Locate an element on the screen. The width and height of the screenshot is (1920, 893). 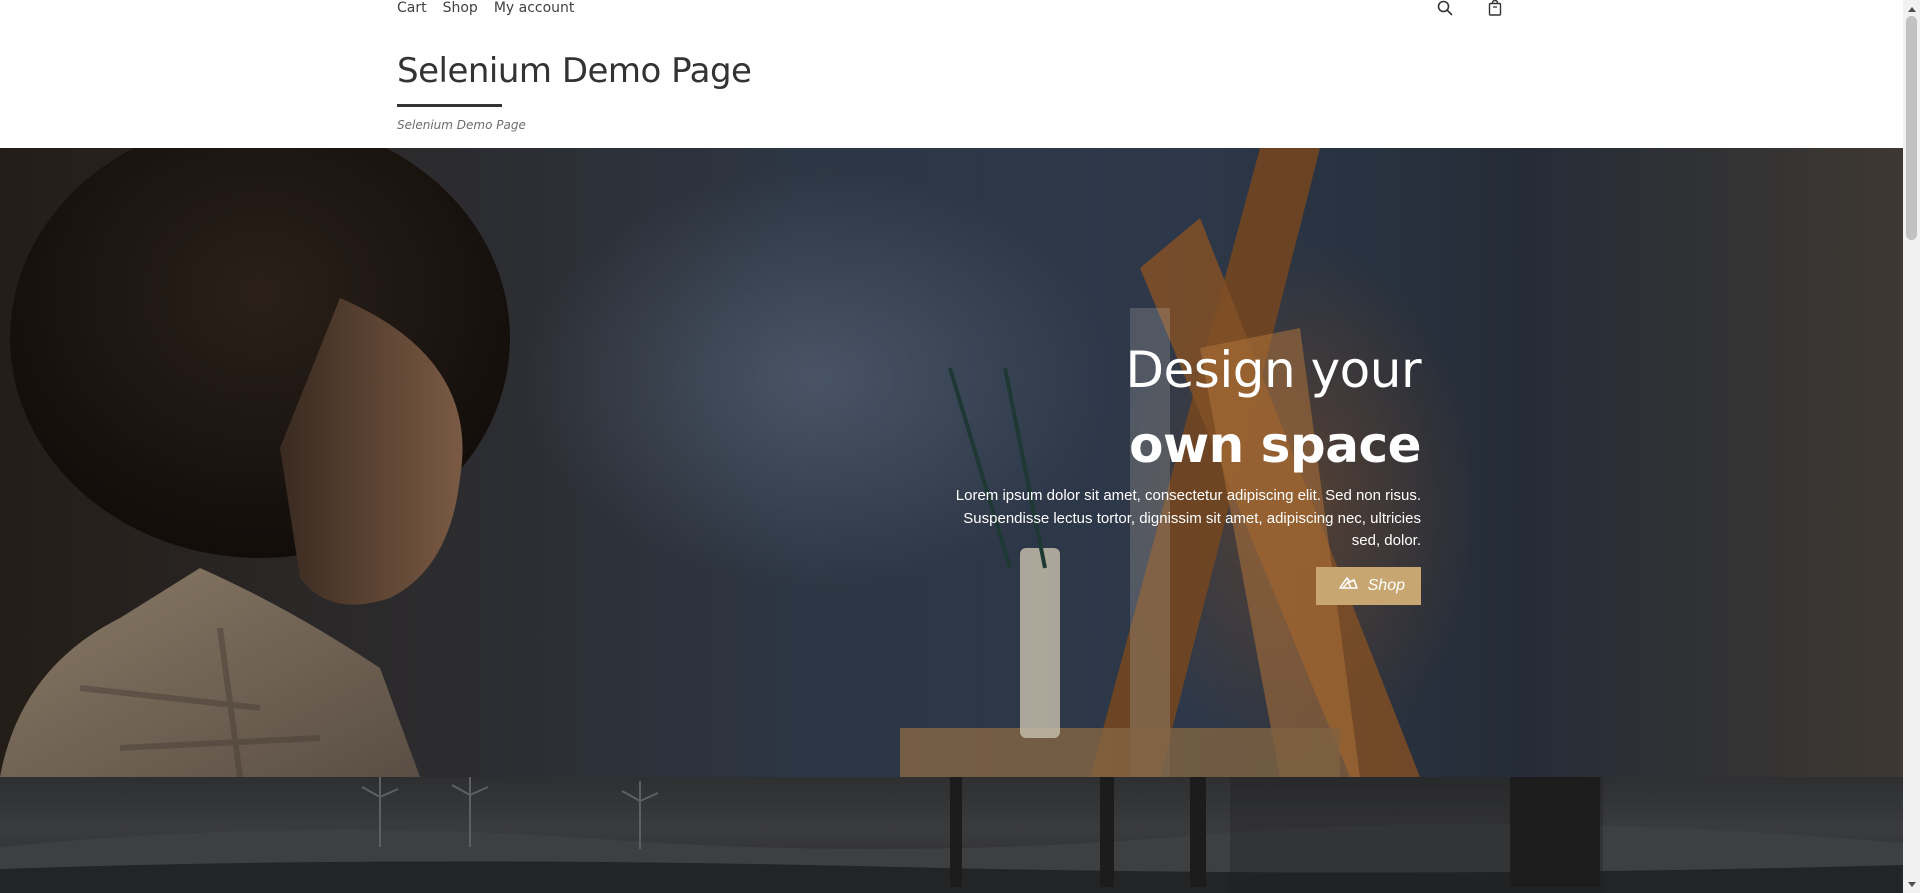
nav-link-my-account: My account is located at coordinates (534, 8).